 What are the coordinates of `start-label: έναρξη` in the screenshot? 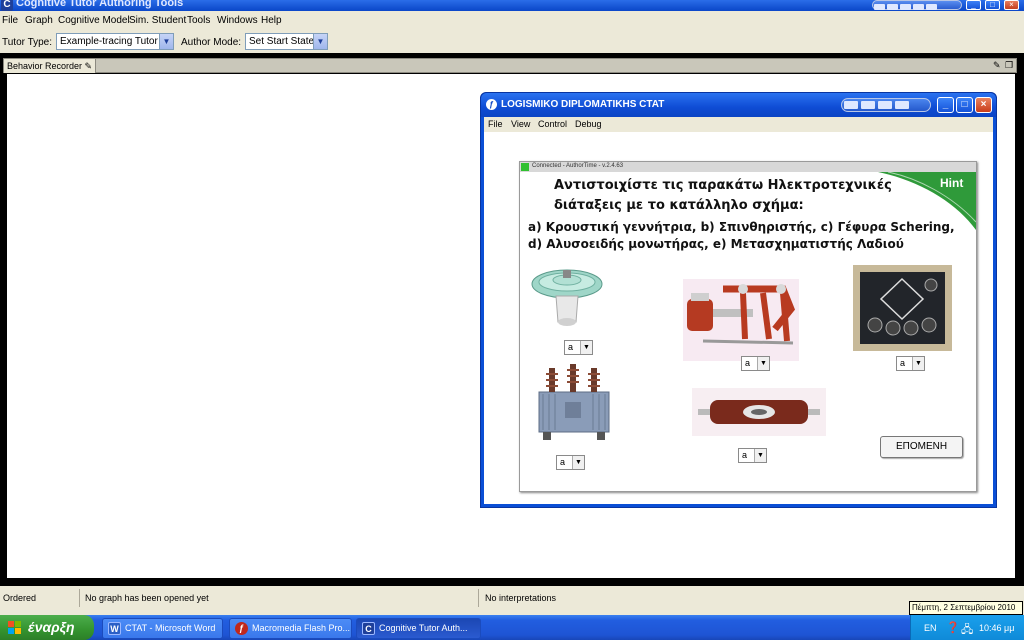 It's located at (51, 627).